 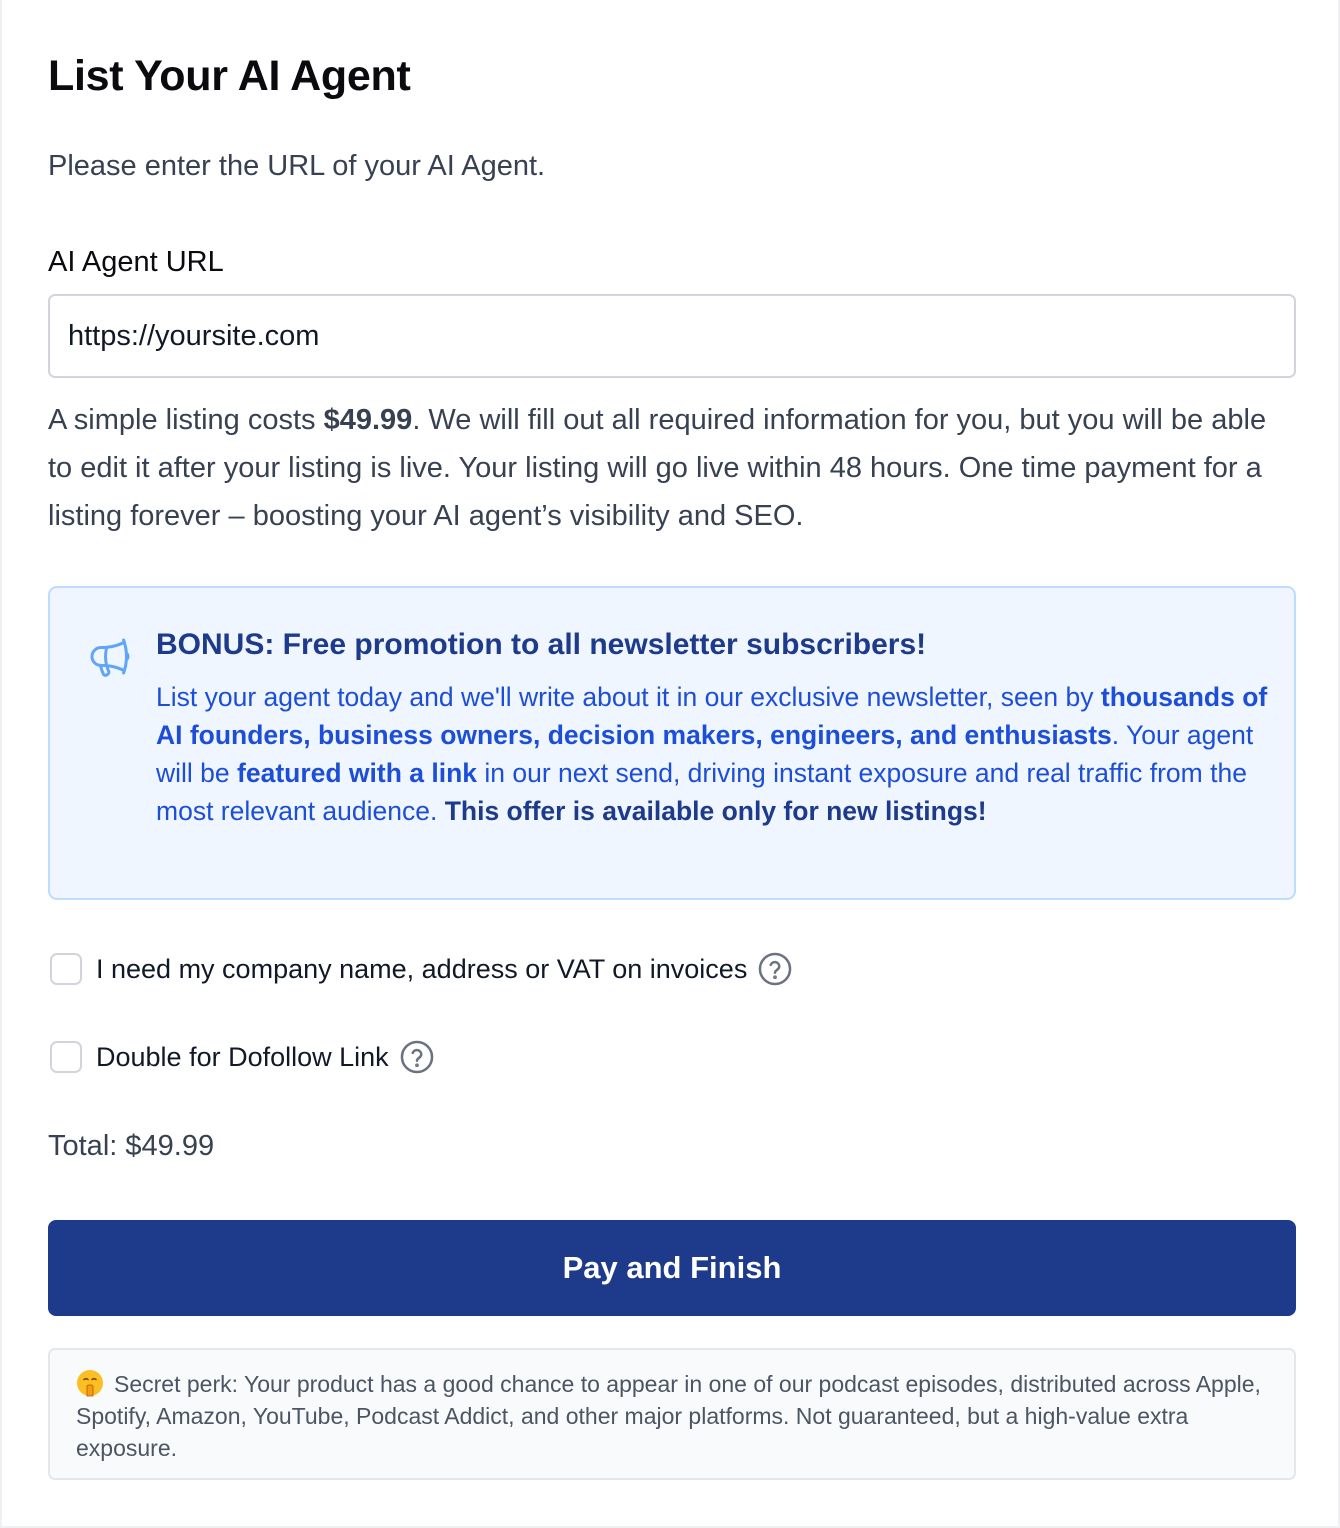 What do you see at coordinates (66, 969) in the screenshot?
I see `invoice-details-checkbox` at bounding box center [66, 969].